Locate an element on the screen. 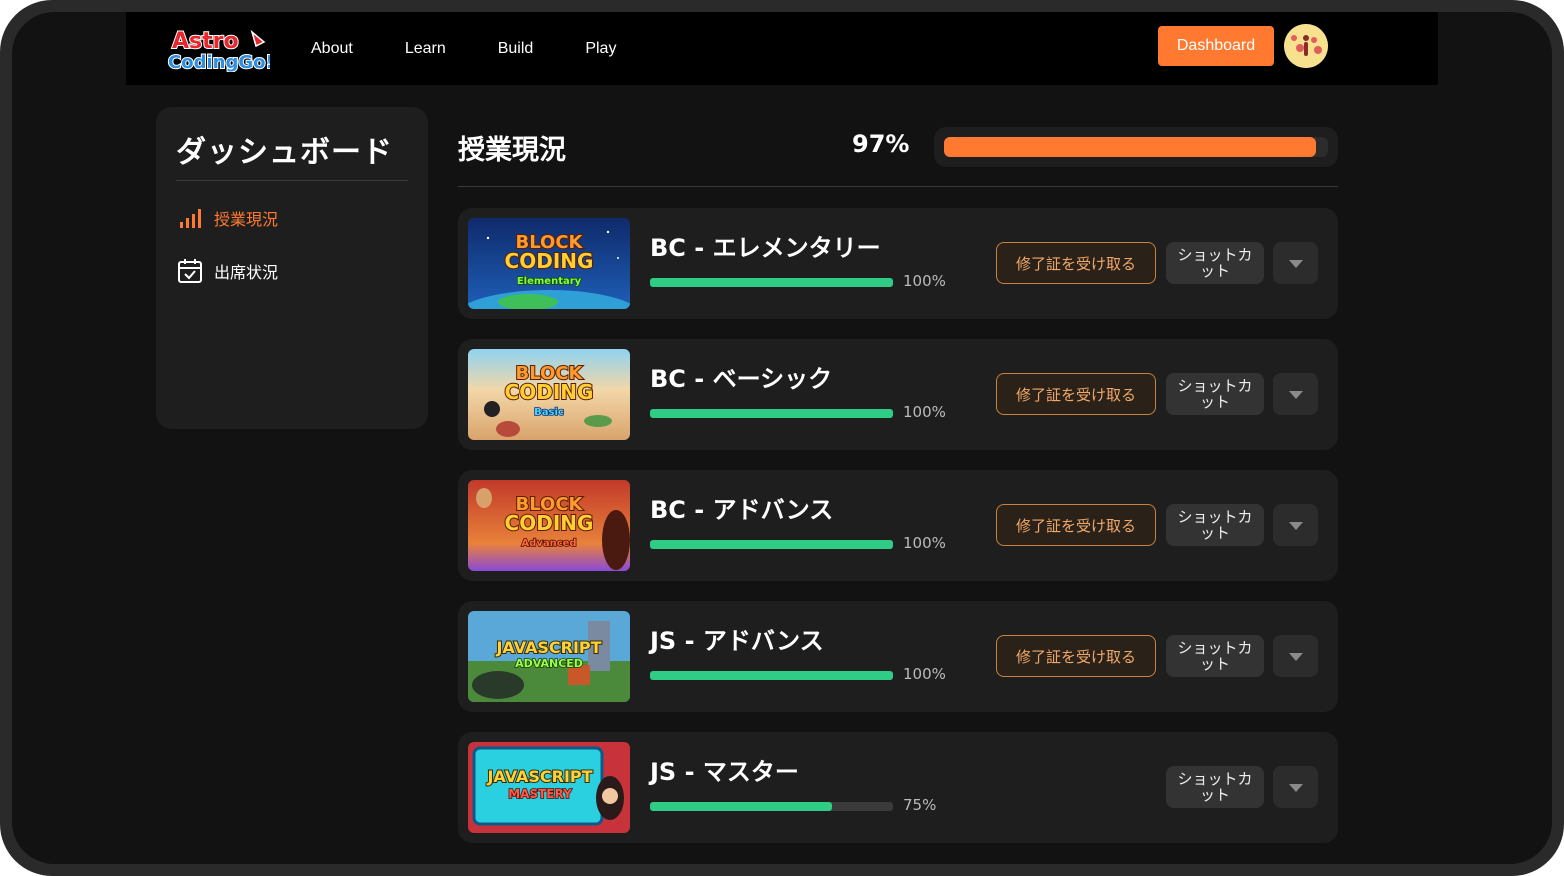  overall-progress-fill is located at coordinates (1130, 147).